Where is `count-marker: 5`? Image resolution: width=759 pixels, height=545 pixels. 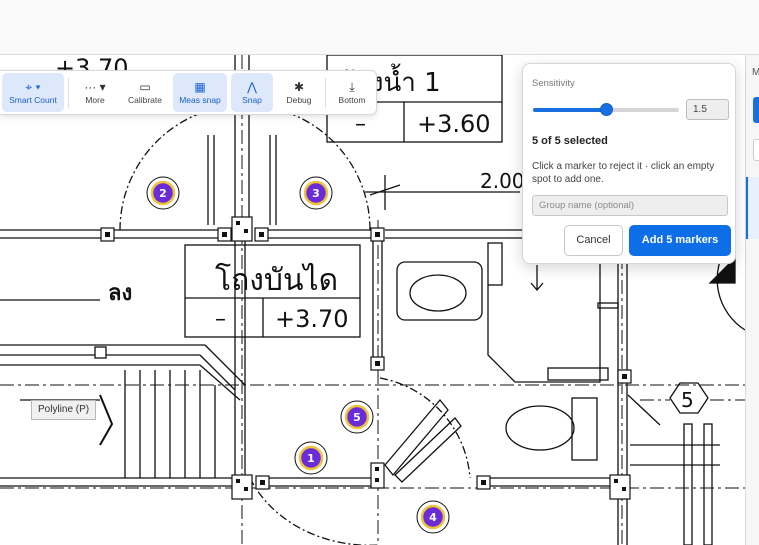
count-marker: 5 is located at coordinates (357, 417).